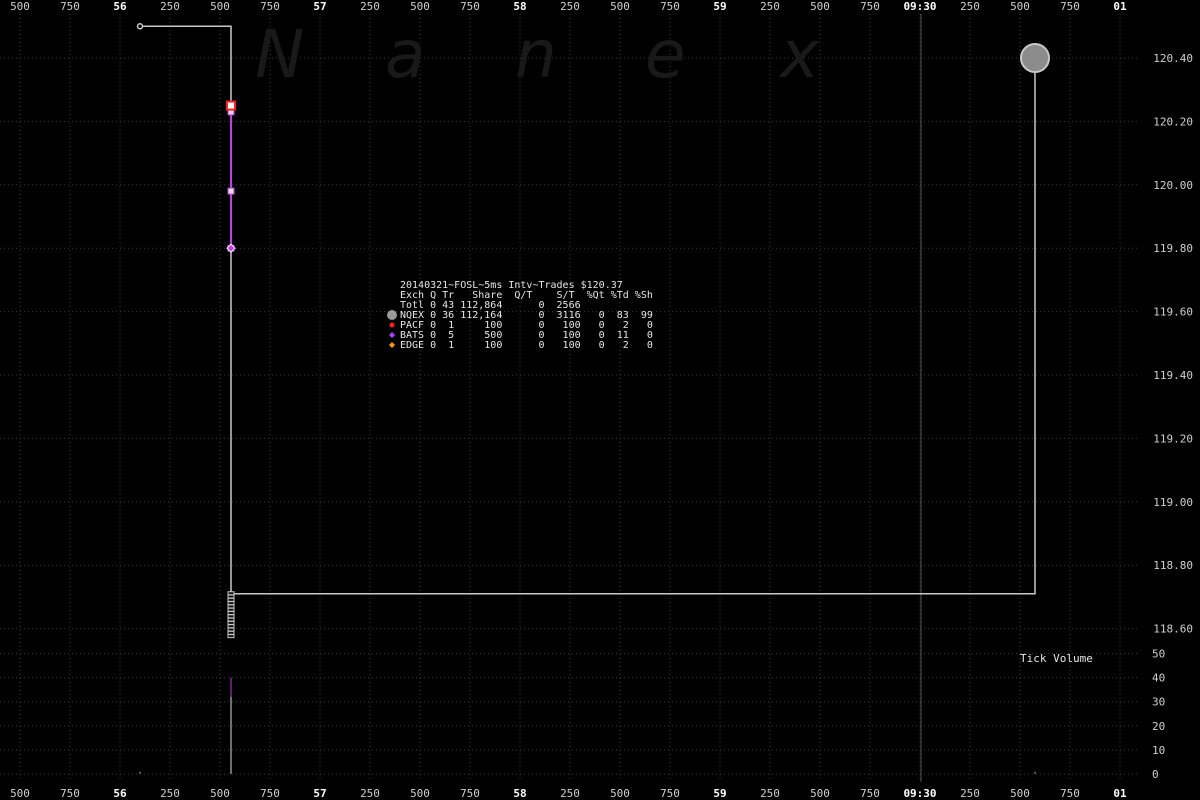 This screenshot has width=1200, height=800. I want to click on price-tick-label: 120.00, so click(1173, 185).